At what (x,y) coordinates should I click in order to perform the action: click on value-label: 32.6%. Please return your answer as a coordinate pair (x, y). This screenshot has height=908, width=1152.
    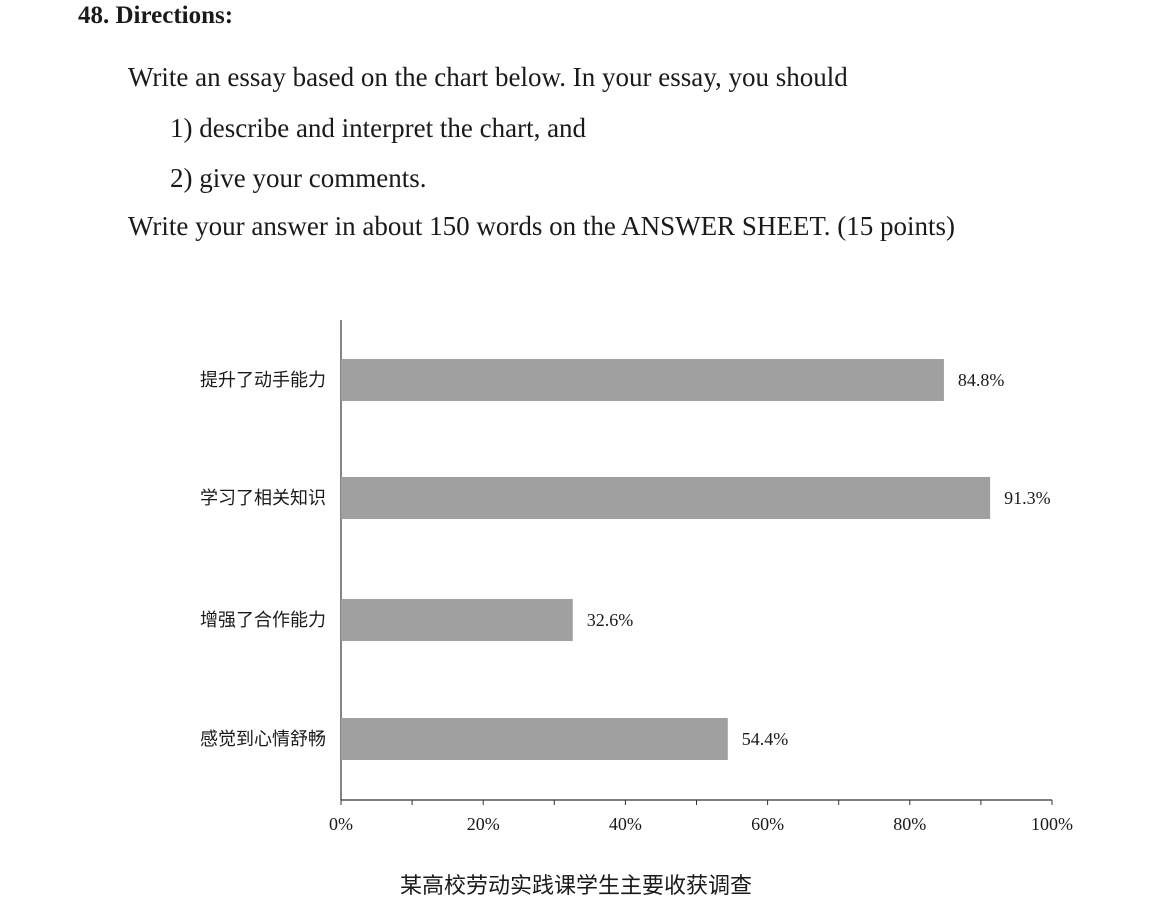
    Looking at the image, I should click on (610, 620).